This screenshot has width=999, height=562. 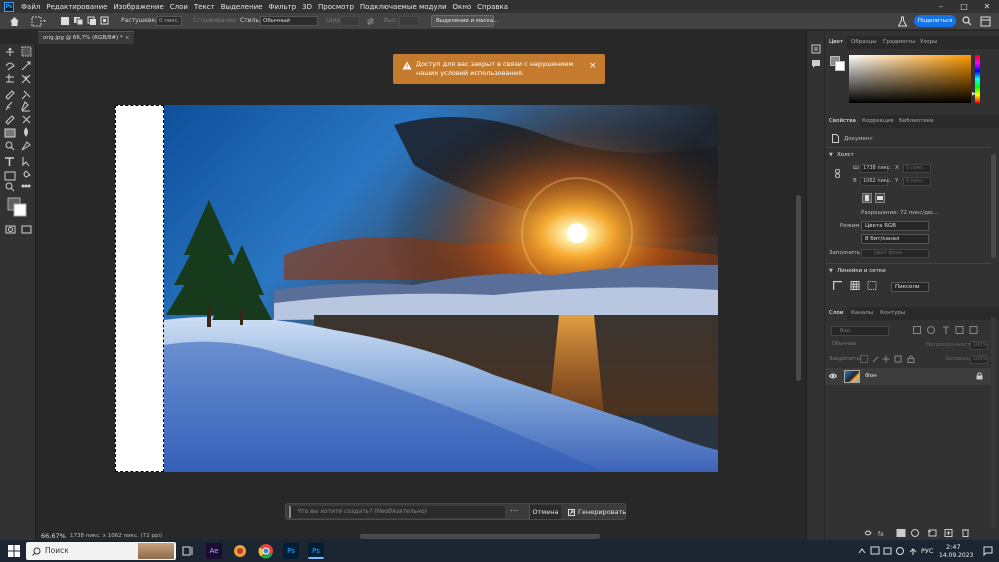 I want to click on canvas-transparent-area, so click(x=139, y=288).